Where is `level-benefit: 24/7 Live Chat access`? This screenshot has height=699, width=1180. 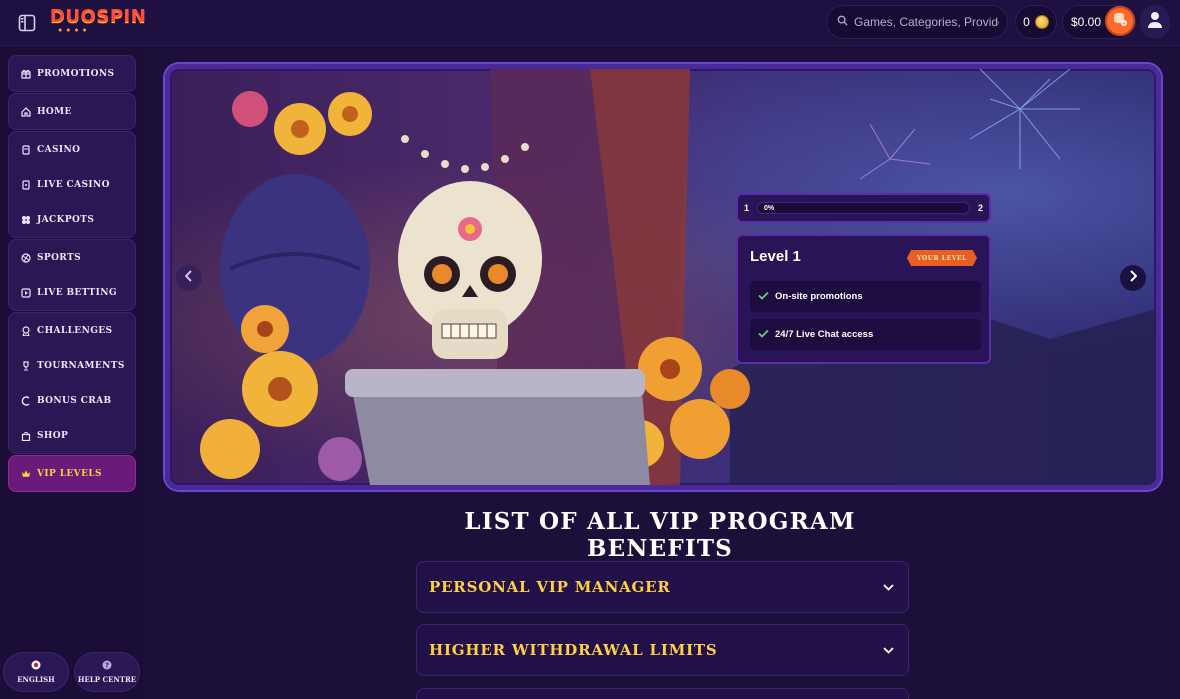 level-benefit: 24/7 Live Chat access is located at coordinates (865, 334).